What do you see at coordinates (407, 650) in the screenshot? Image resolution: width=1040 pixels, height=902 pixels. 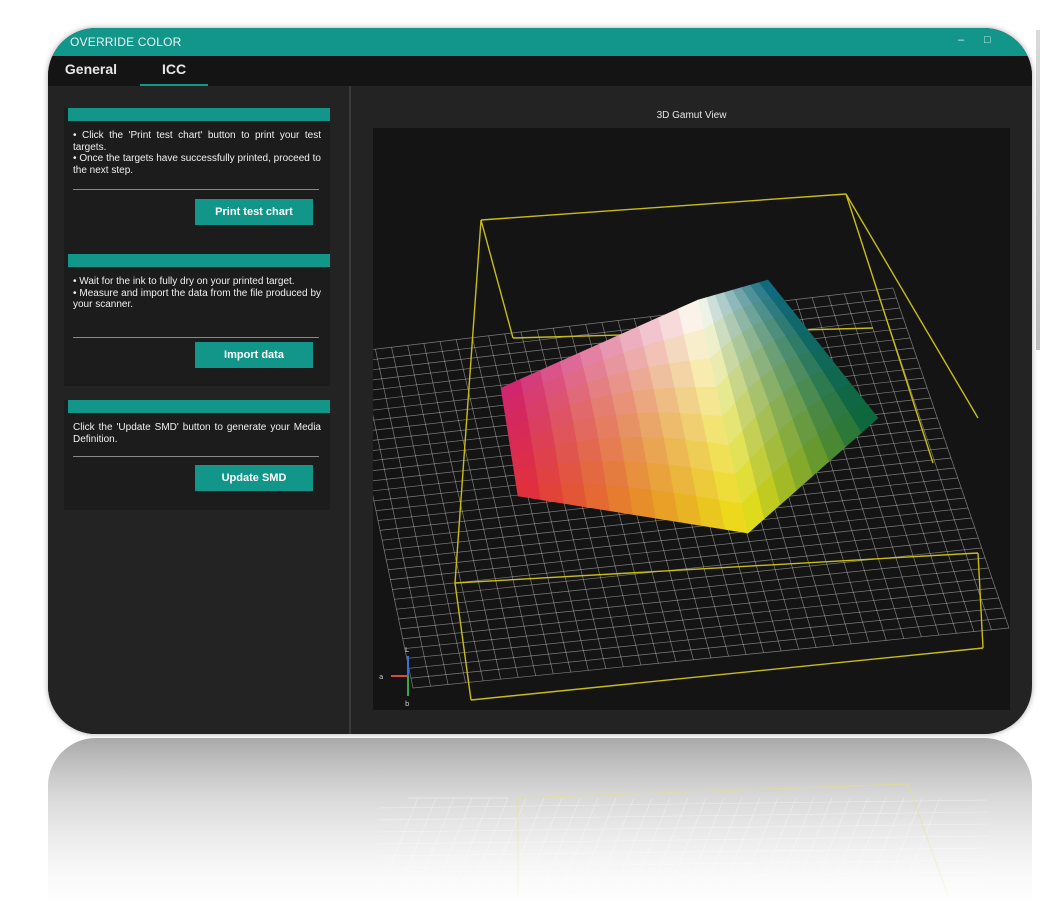 I see `l-axis-label: L` at bounding box center [407, 650].